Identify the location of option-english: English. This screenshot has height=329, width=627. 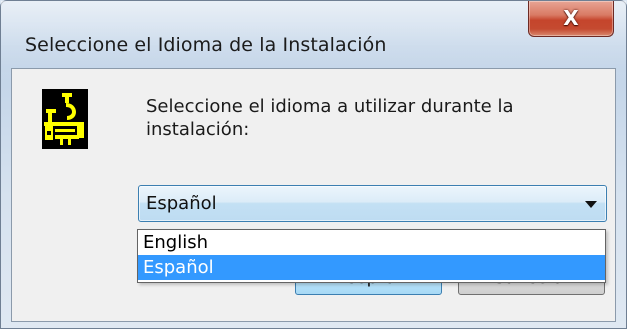
(371, 242).